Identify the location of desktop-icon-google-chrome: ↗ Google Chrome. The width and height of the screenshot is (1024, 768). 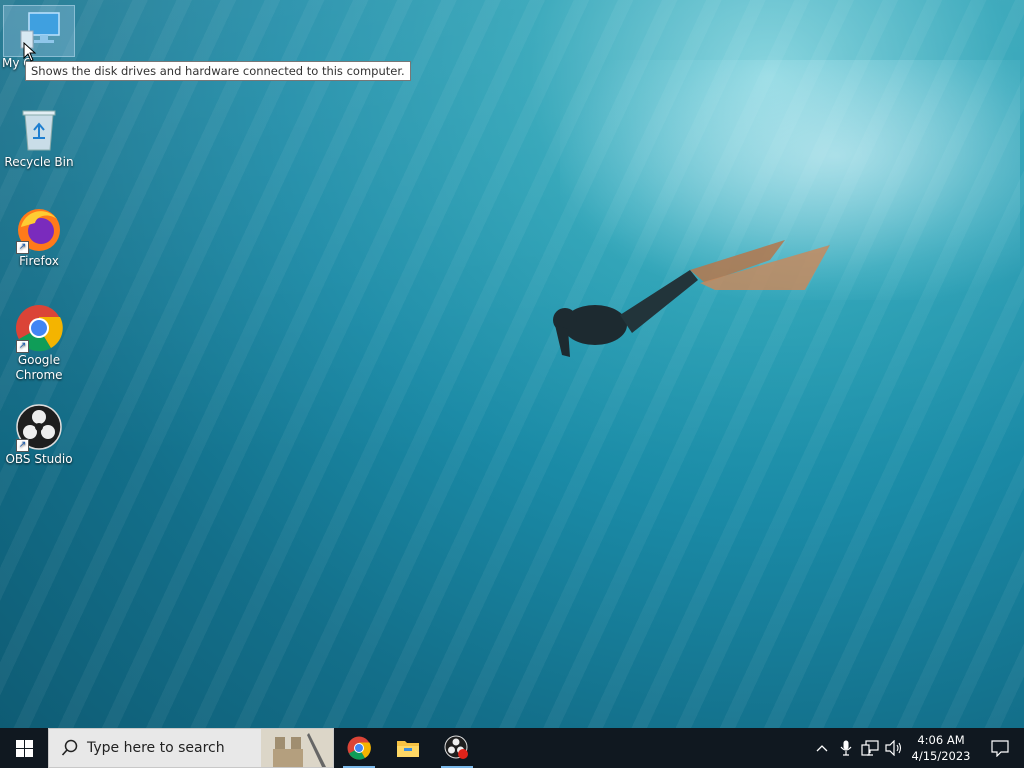
(39, 343).